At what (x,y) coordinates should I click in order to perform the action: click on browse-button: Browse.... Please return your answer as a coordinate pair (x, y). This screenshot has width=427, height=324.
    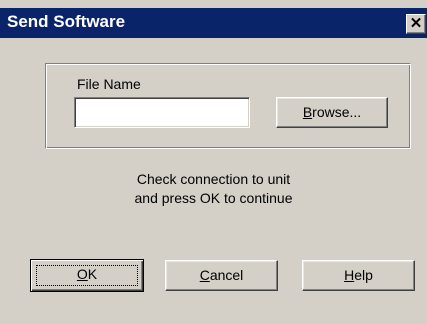
    Looking at the image, I should click on (332, 112).